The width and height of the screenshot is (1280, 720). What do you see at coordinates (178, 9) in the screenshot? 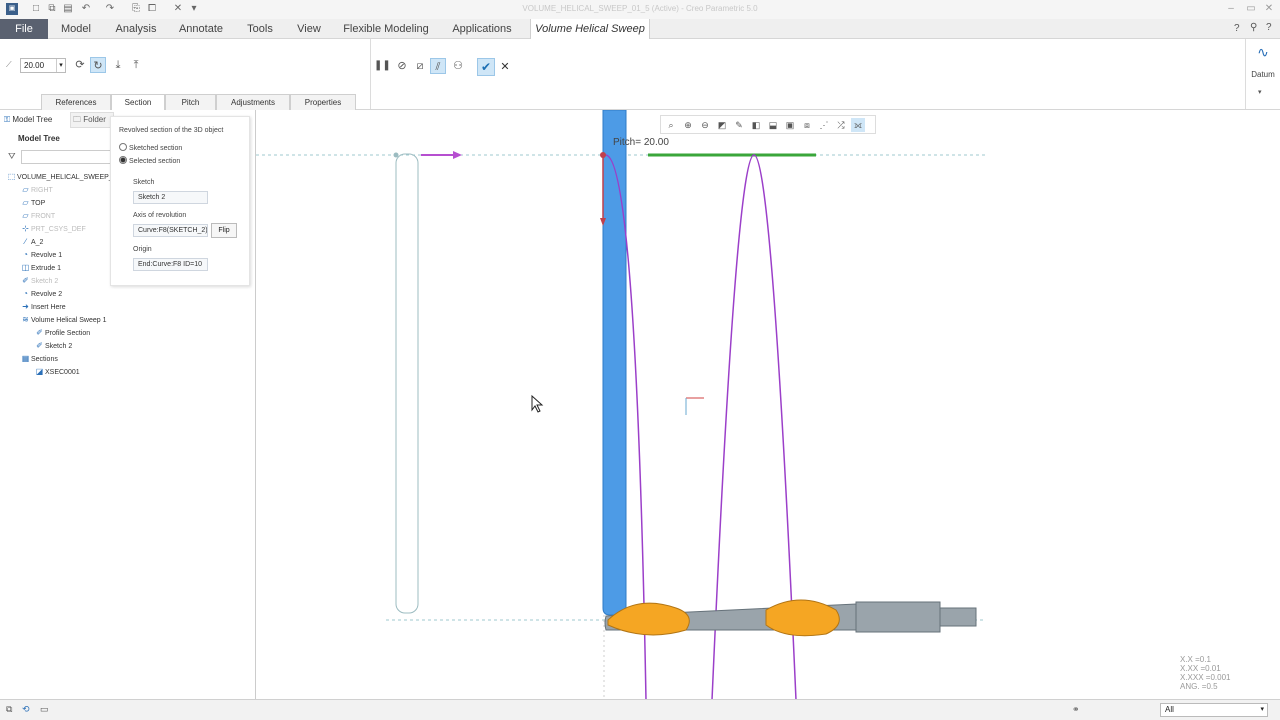
I see `close-window-icon: ✕` at bounding box center [178, 9].